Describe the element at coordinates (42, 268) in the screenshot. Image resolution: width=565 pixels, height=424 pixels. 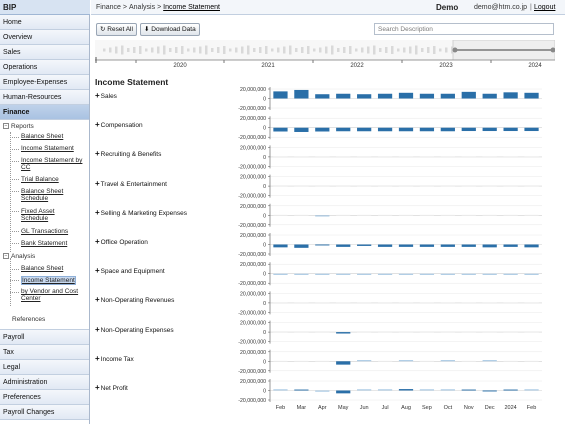
I see `tree-item-analysis-balance-sheet: Balance Sheet` at that location.